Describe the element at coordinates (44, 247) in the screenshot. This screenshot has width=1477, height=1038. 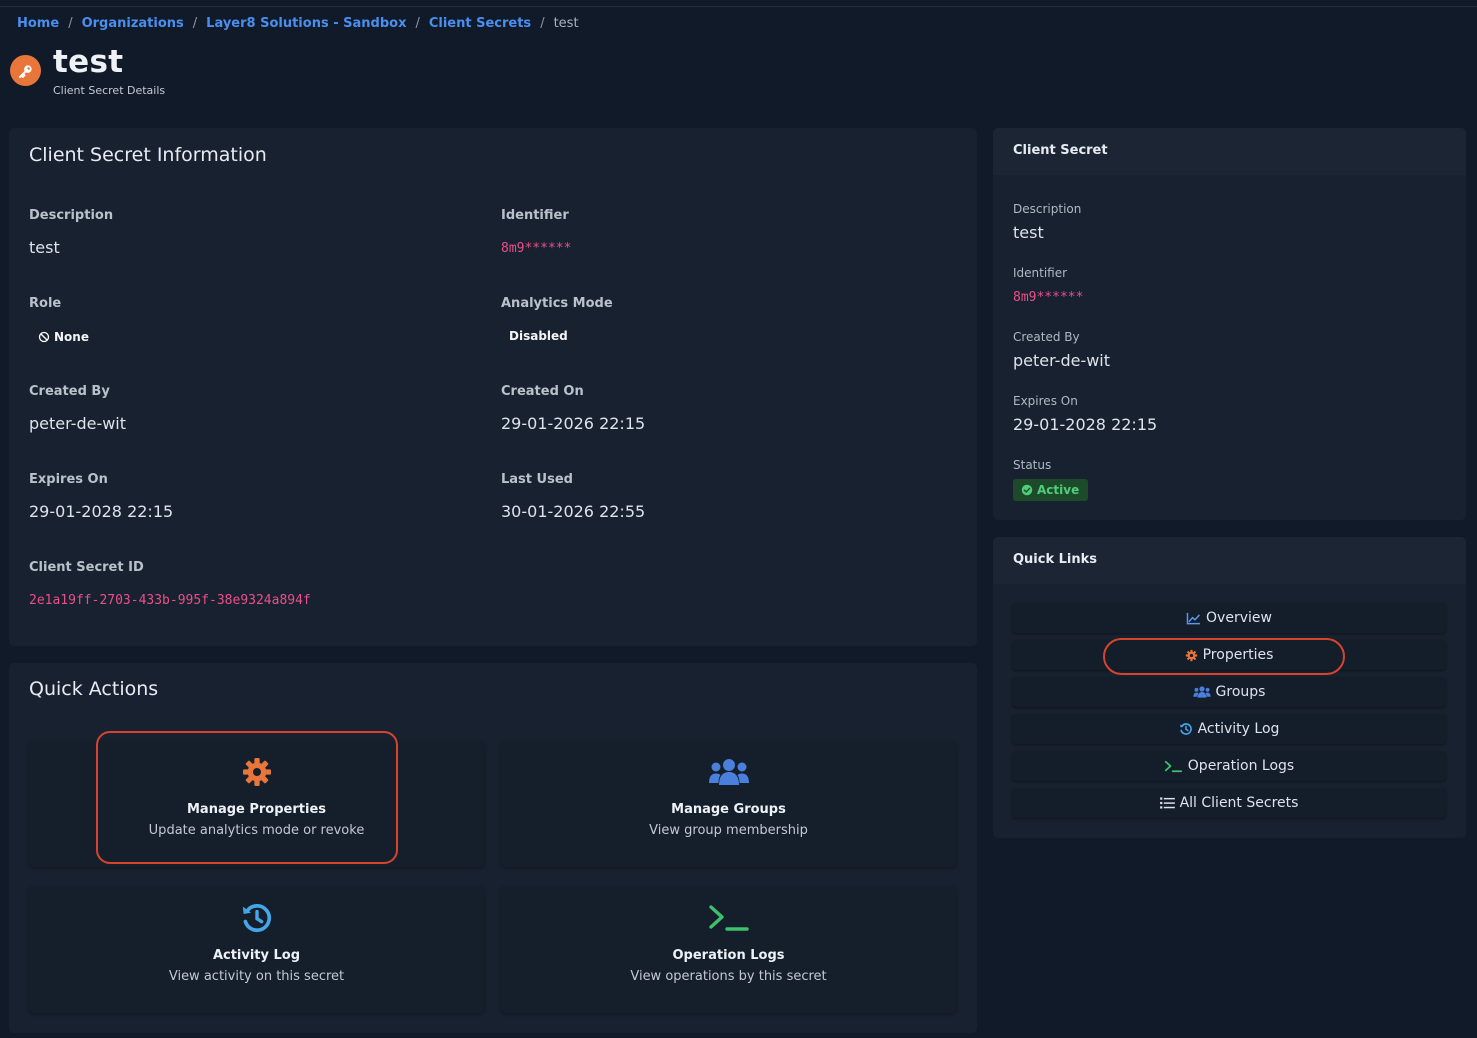
I see `description-value: test` at that location.